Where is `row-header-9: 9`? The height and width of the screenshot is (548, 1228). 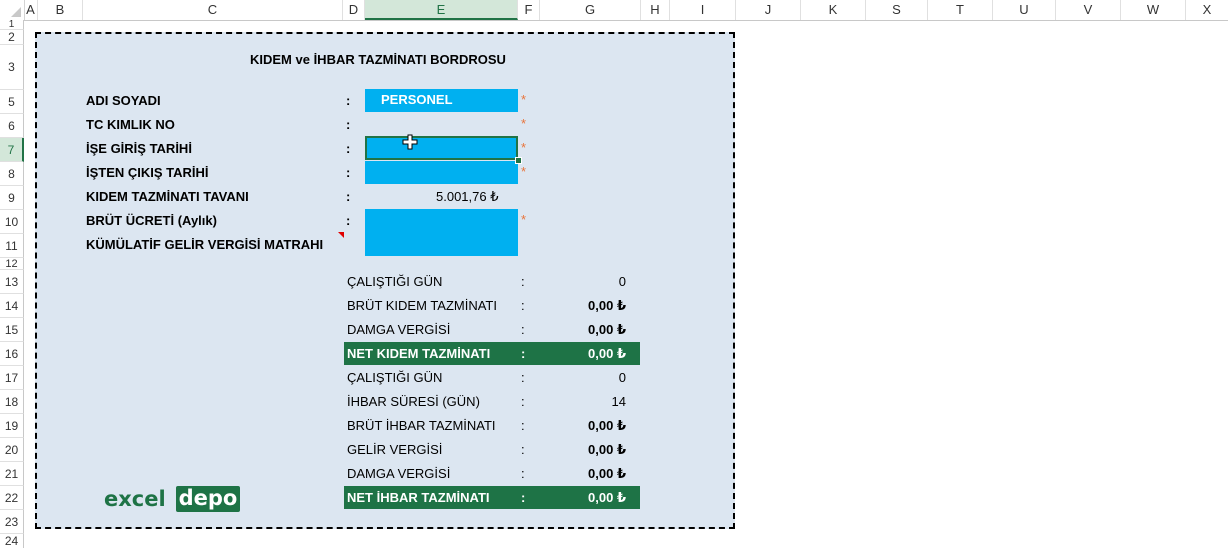
row-header-9: 9 is located at coordinates (12, 198).